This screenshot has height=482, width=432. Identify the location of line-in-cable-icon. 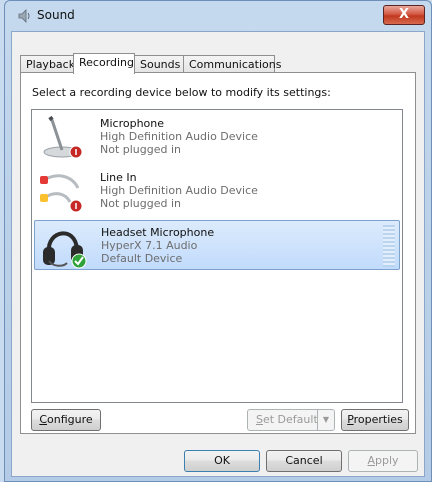
(61, 193).